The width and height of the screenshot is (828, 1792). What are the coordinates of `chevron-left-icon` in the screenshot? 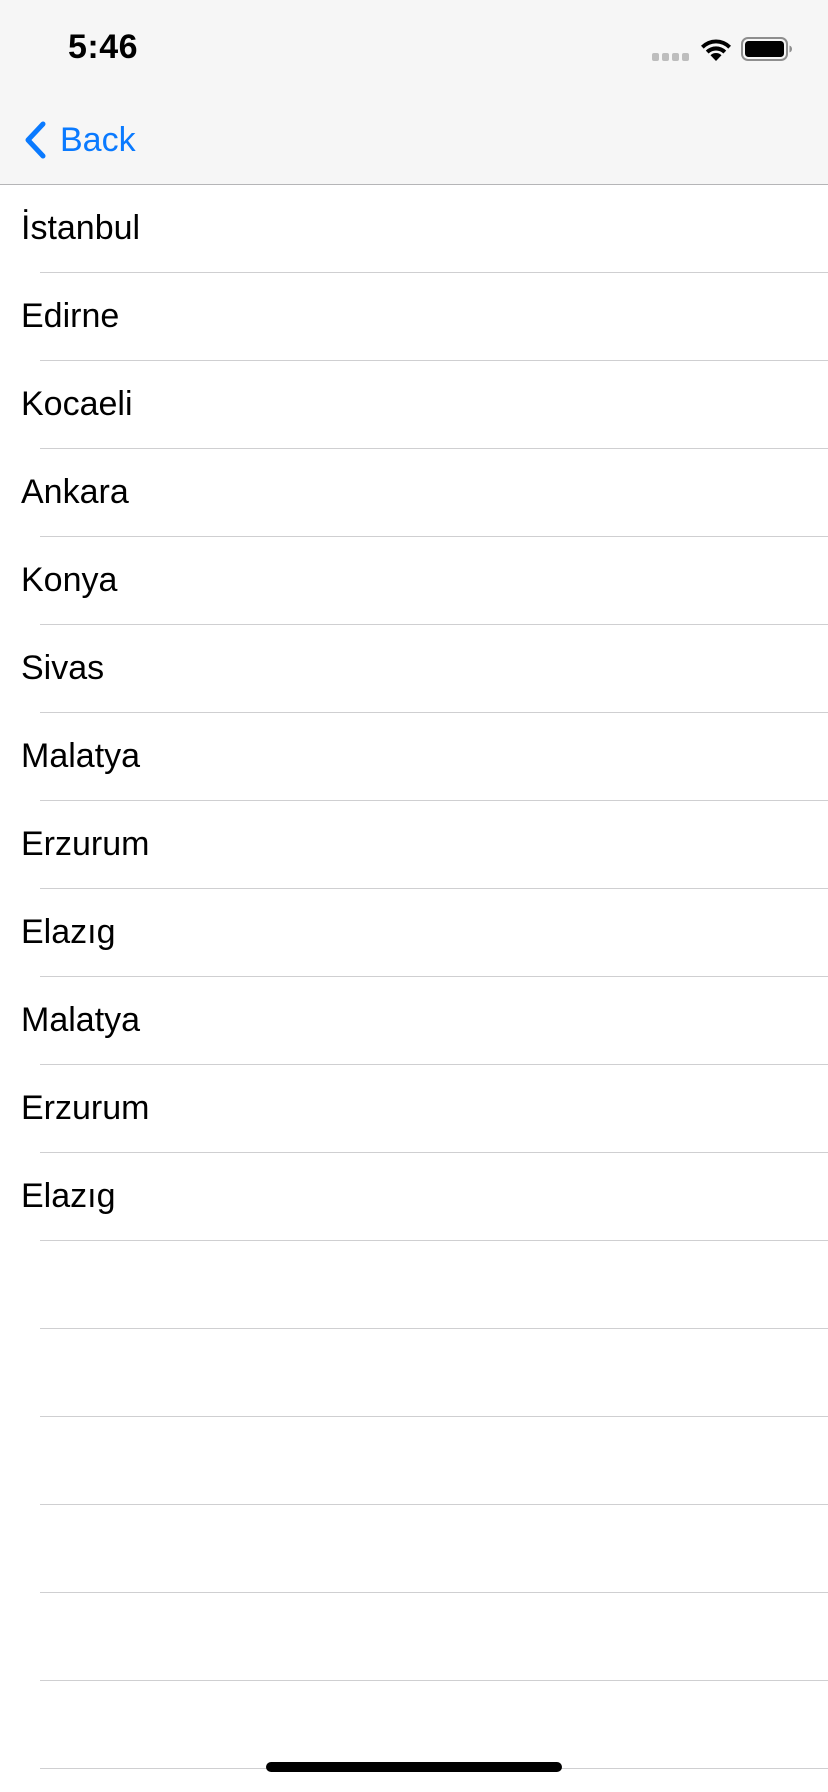 It's located at (35, 140).